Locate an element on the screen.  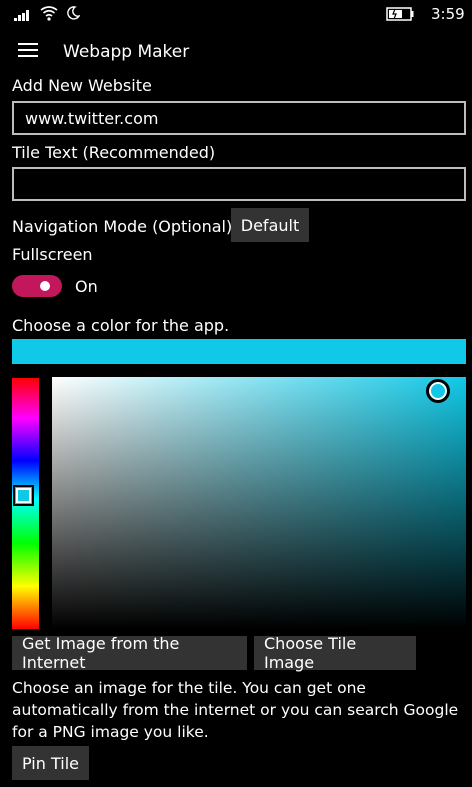
color-label: Choose a color for the app. is located at coordinates (121, 325).